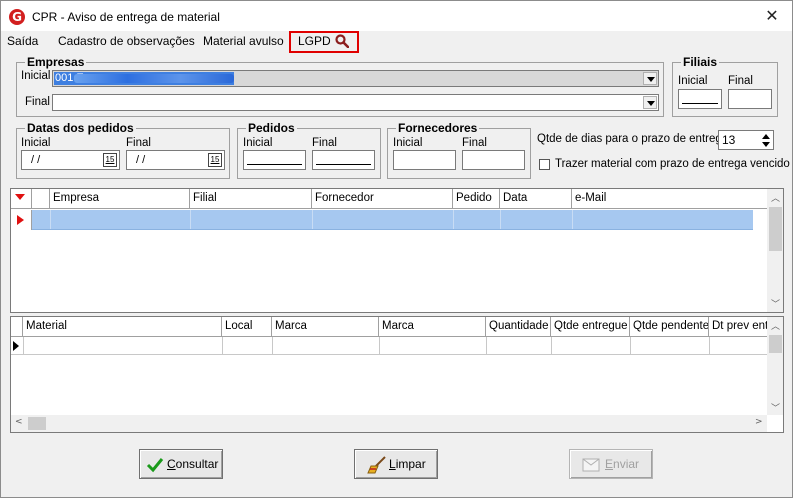 Image resolution: width=793 pixels, height=498 pixels. What do you see at coordinates (438, 128) in the screenshot?
I see `fornecedores-legend: Fornecedores` at bounding box center [438, 128].